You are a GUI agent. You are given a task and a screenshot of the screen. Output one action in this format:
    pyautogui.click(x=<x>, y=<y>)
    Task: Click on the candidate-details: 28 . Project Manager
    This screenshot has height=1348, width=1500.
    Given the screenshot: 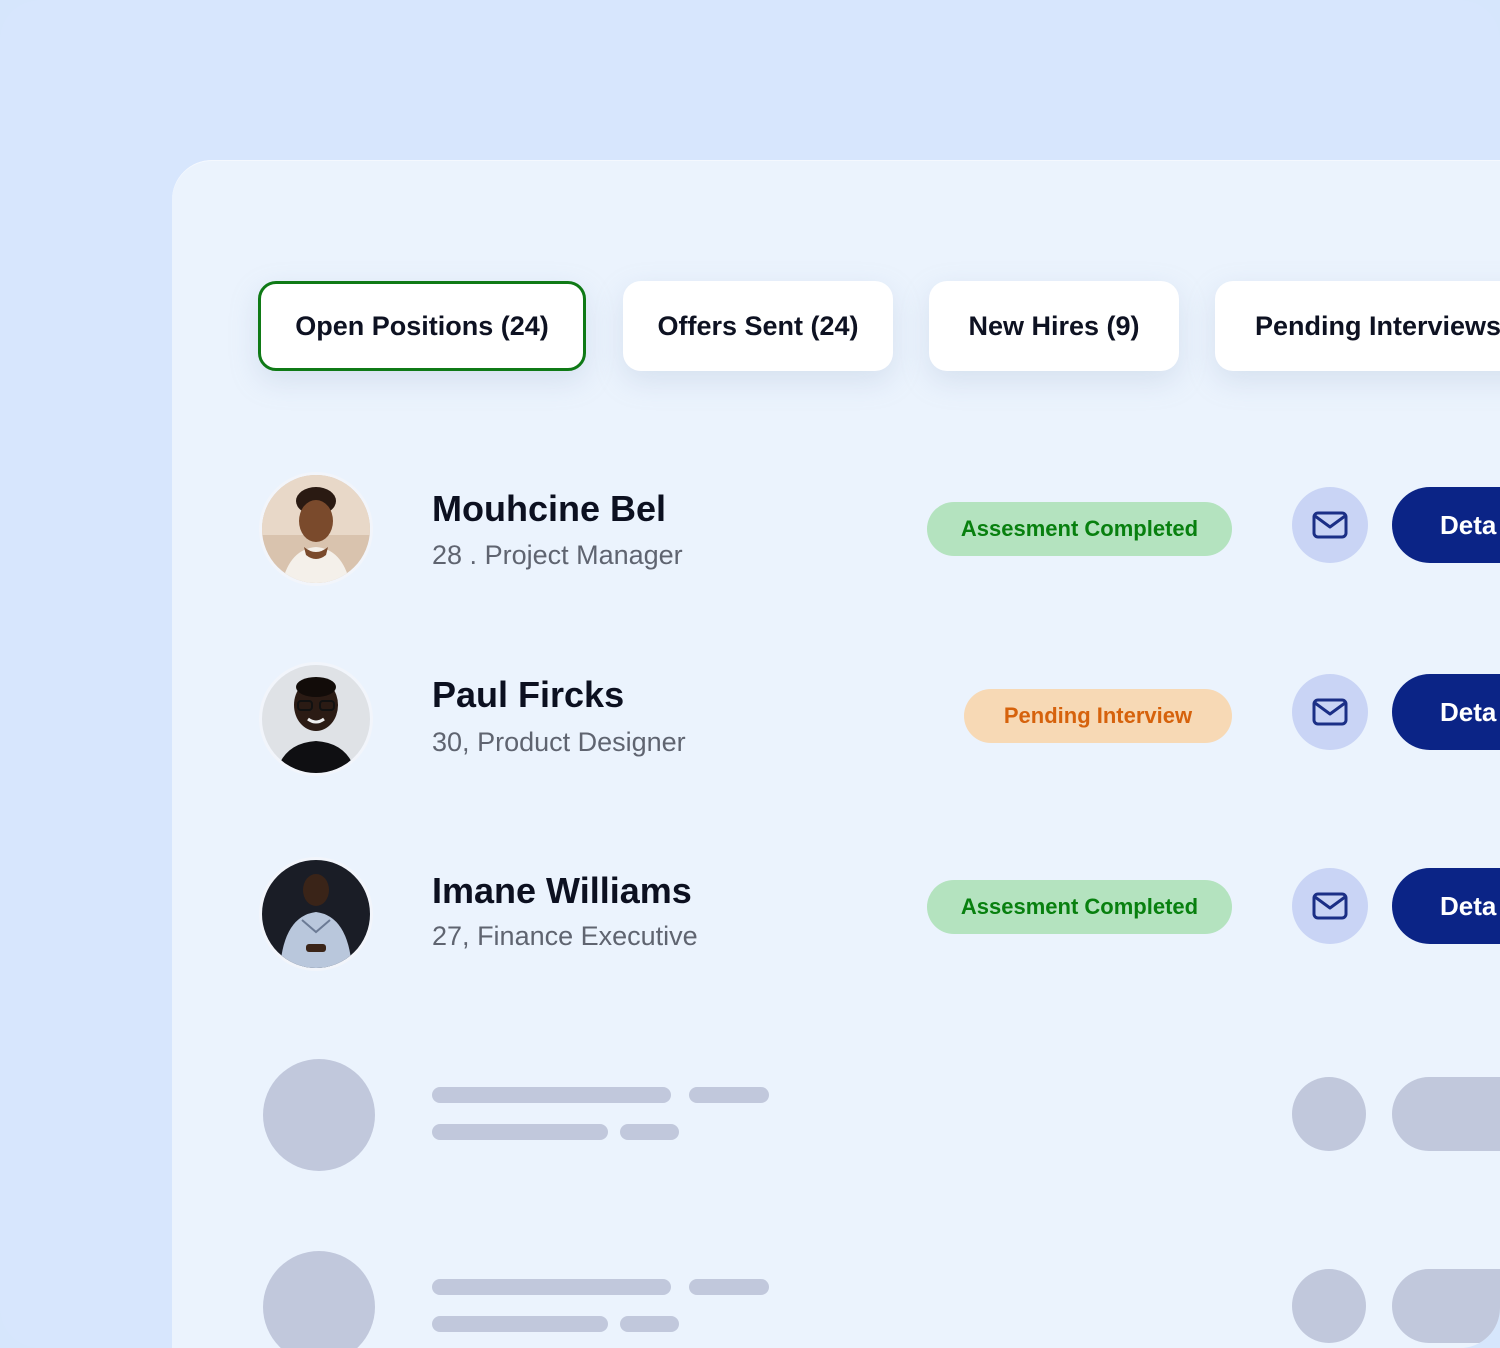 What is the action you would take?
    pyautogui.click(x=557, y=555)
    